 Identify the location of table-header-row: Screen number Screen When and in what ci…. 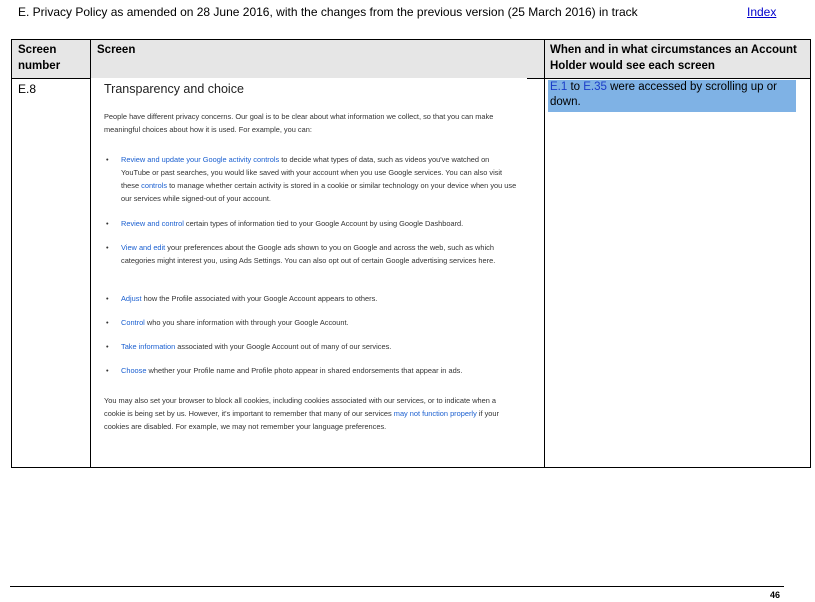
(411, 59).